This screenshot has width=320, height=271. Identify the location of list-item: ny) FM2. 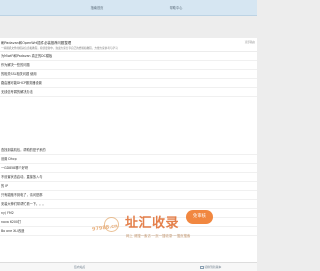
(128, 213).